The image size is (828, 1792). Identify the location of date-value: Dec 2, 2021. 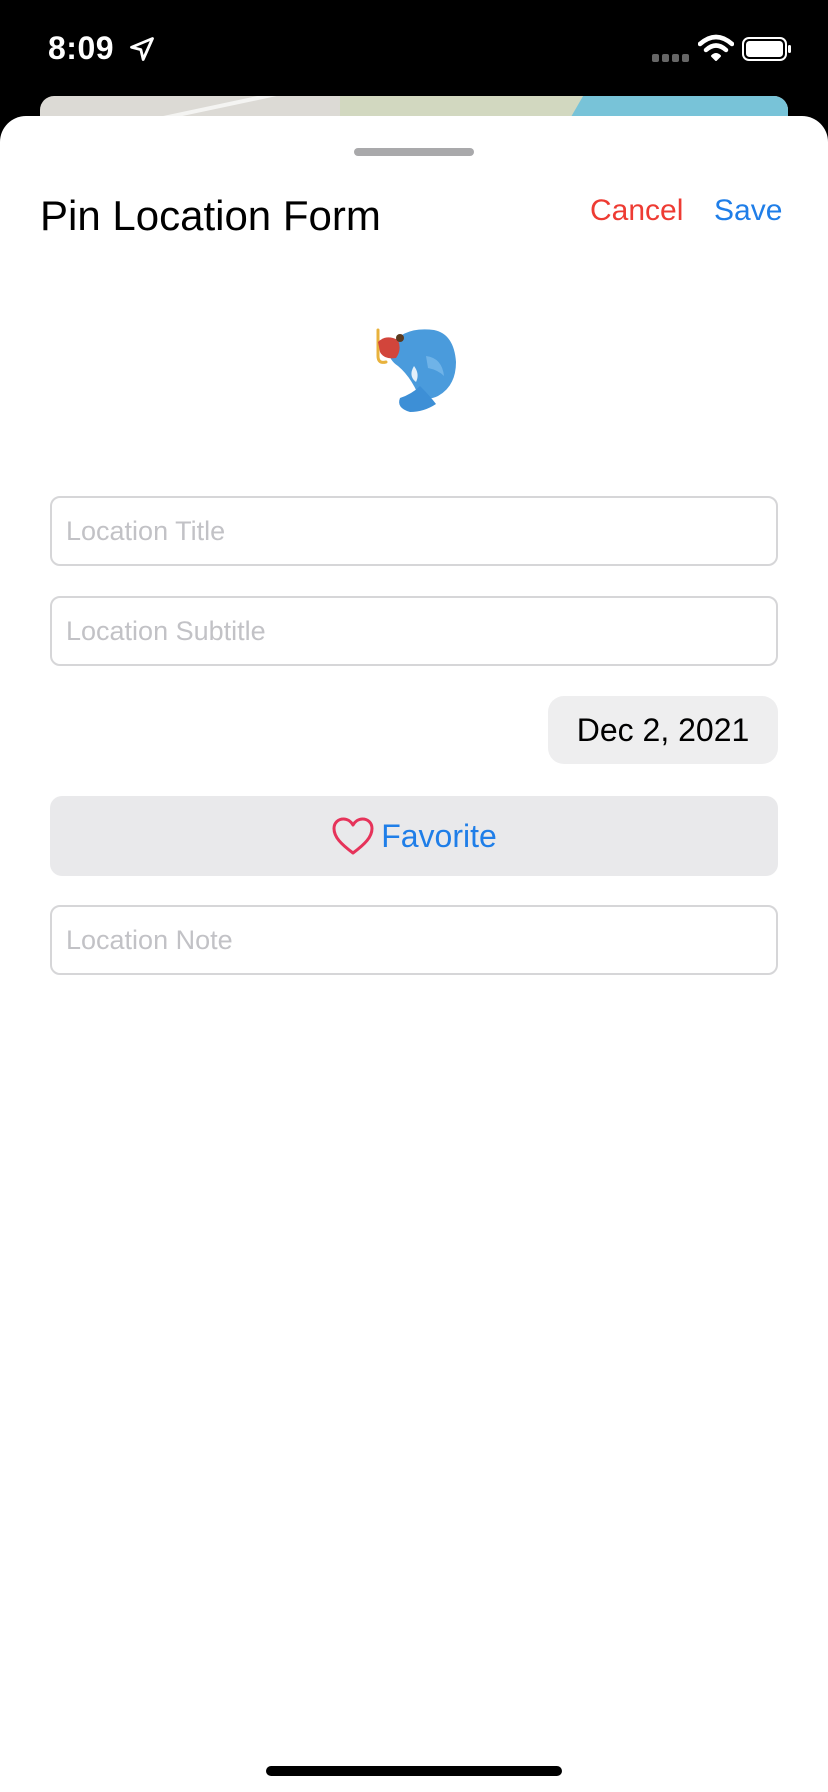
(663, 729).